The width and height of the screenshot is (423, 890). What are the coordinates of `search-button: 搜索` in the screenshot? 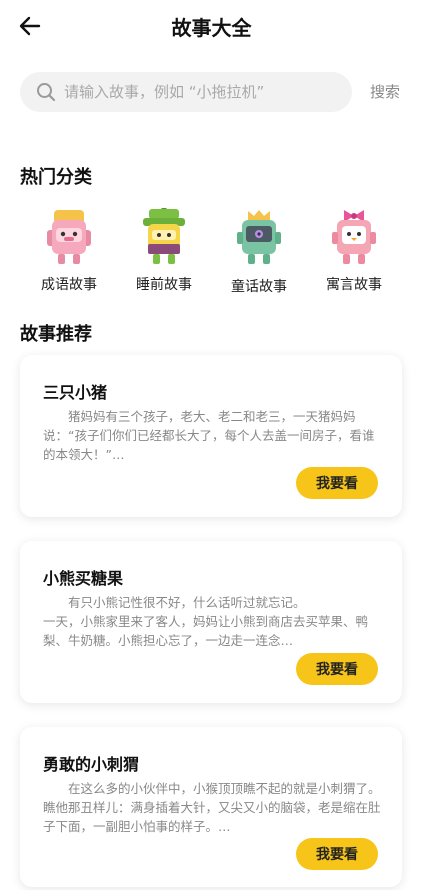 It's located at (385, 91).